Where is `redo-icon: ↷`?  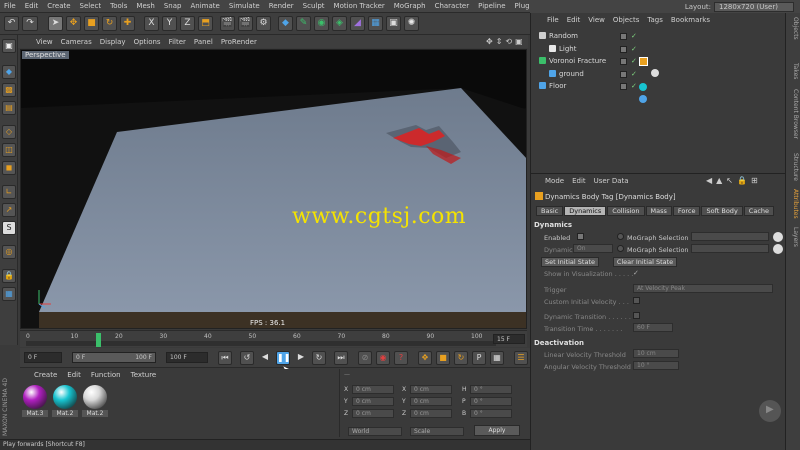 redo-icon: ↷ is located at coordinates (30, 23).